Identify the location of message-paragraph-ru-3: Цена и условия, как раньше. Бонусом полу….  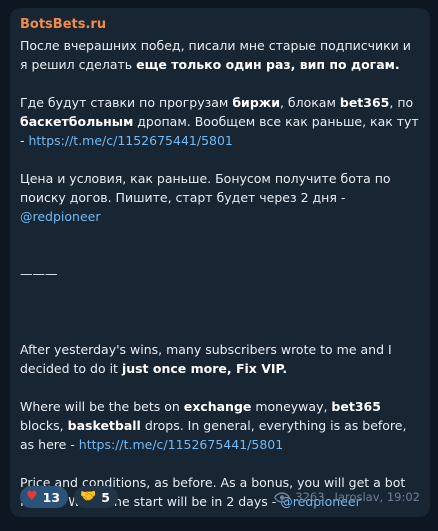
(220, 197).